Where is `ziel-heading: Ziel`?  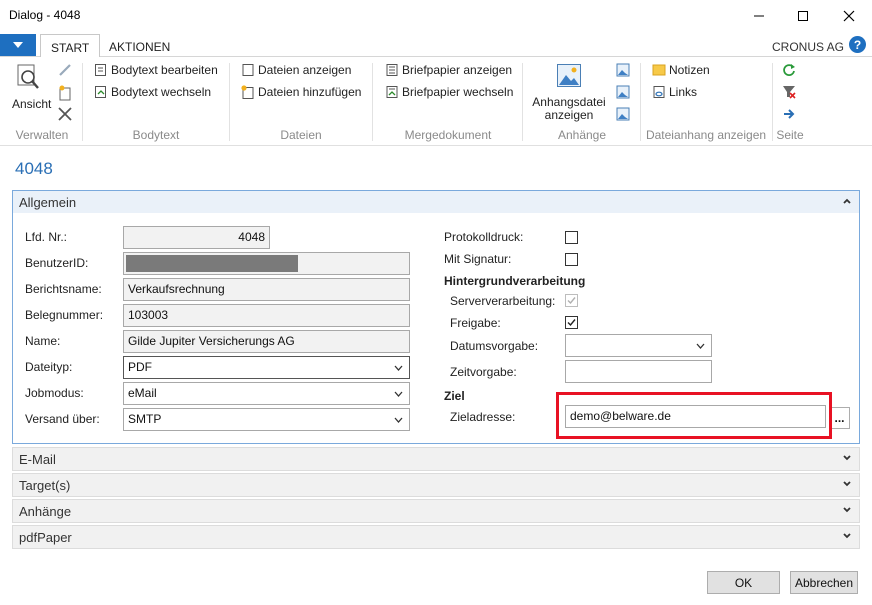 ziel-heading: Ziel is located at coordinates (454, 396).